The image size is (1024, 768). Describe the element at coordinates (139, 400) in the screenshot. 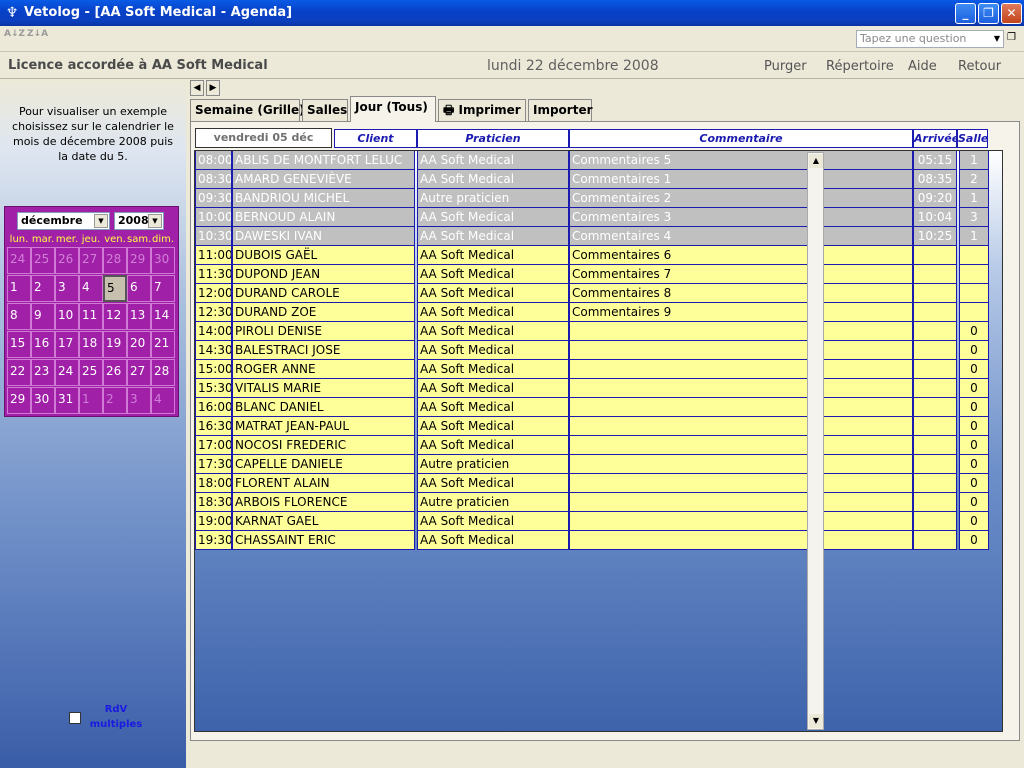

I see `calendar-day: 3` at that location.